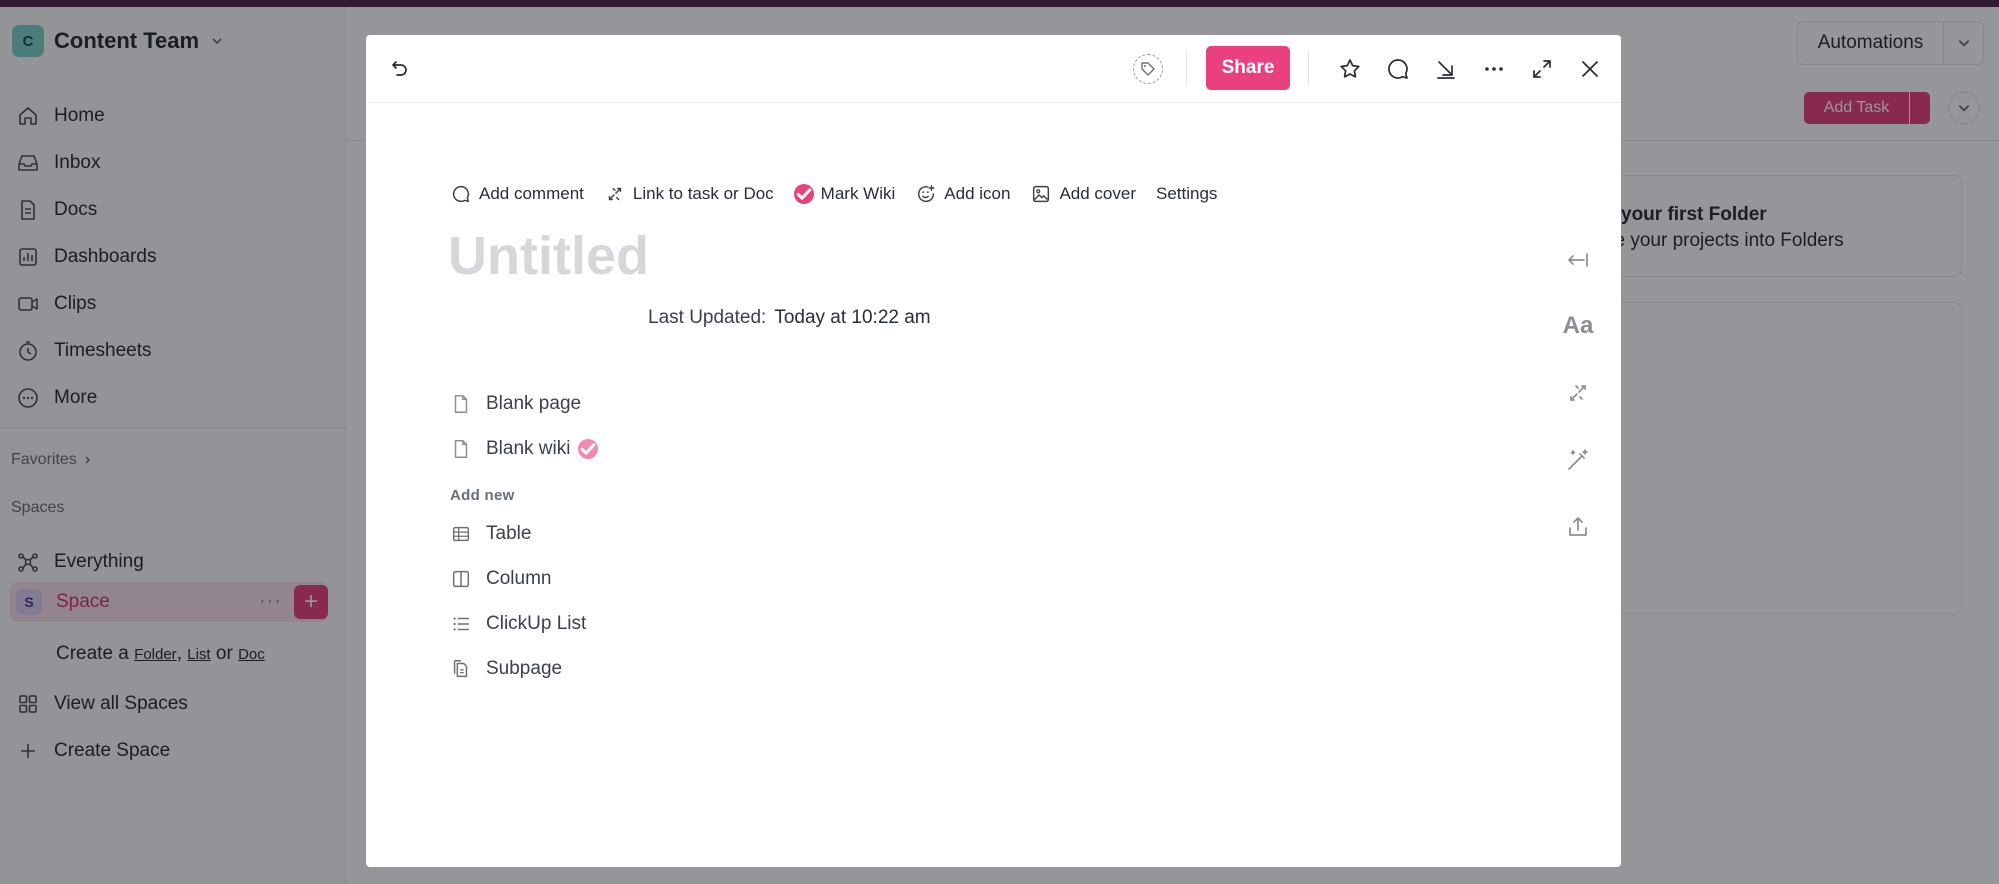 The width and height of the screenshot is (1999, 884). I want to click on add-new-subpage: Subpage, so click(700, 669).